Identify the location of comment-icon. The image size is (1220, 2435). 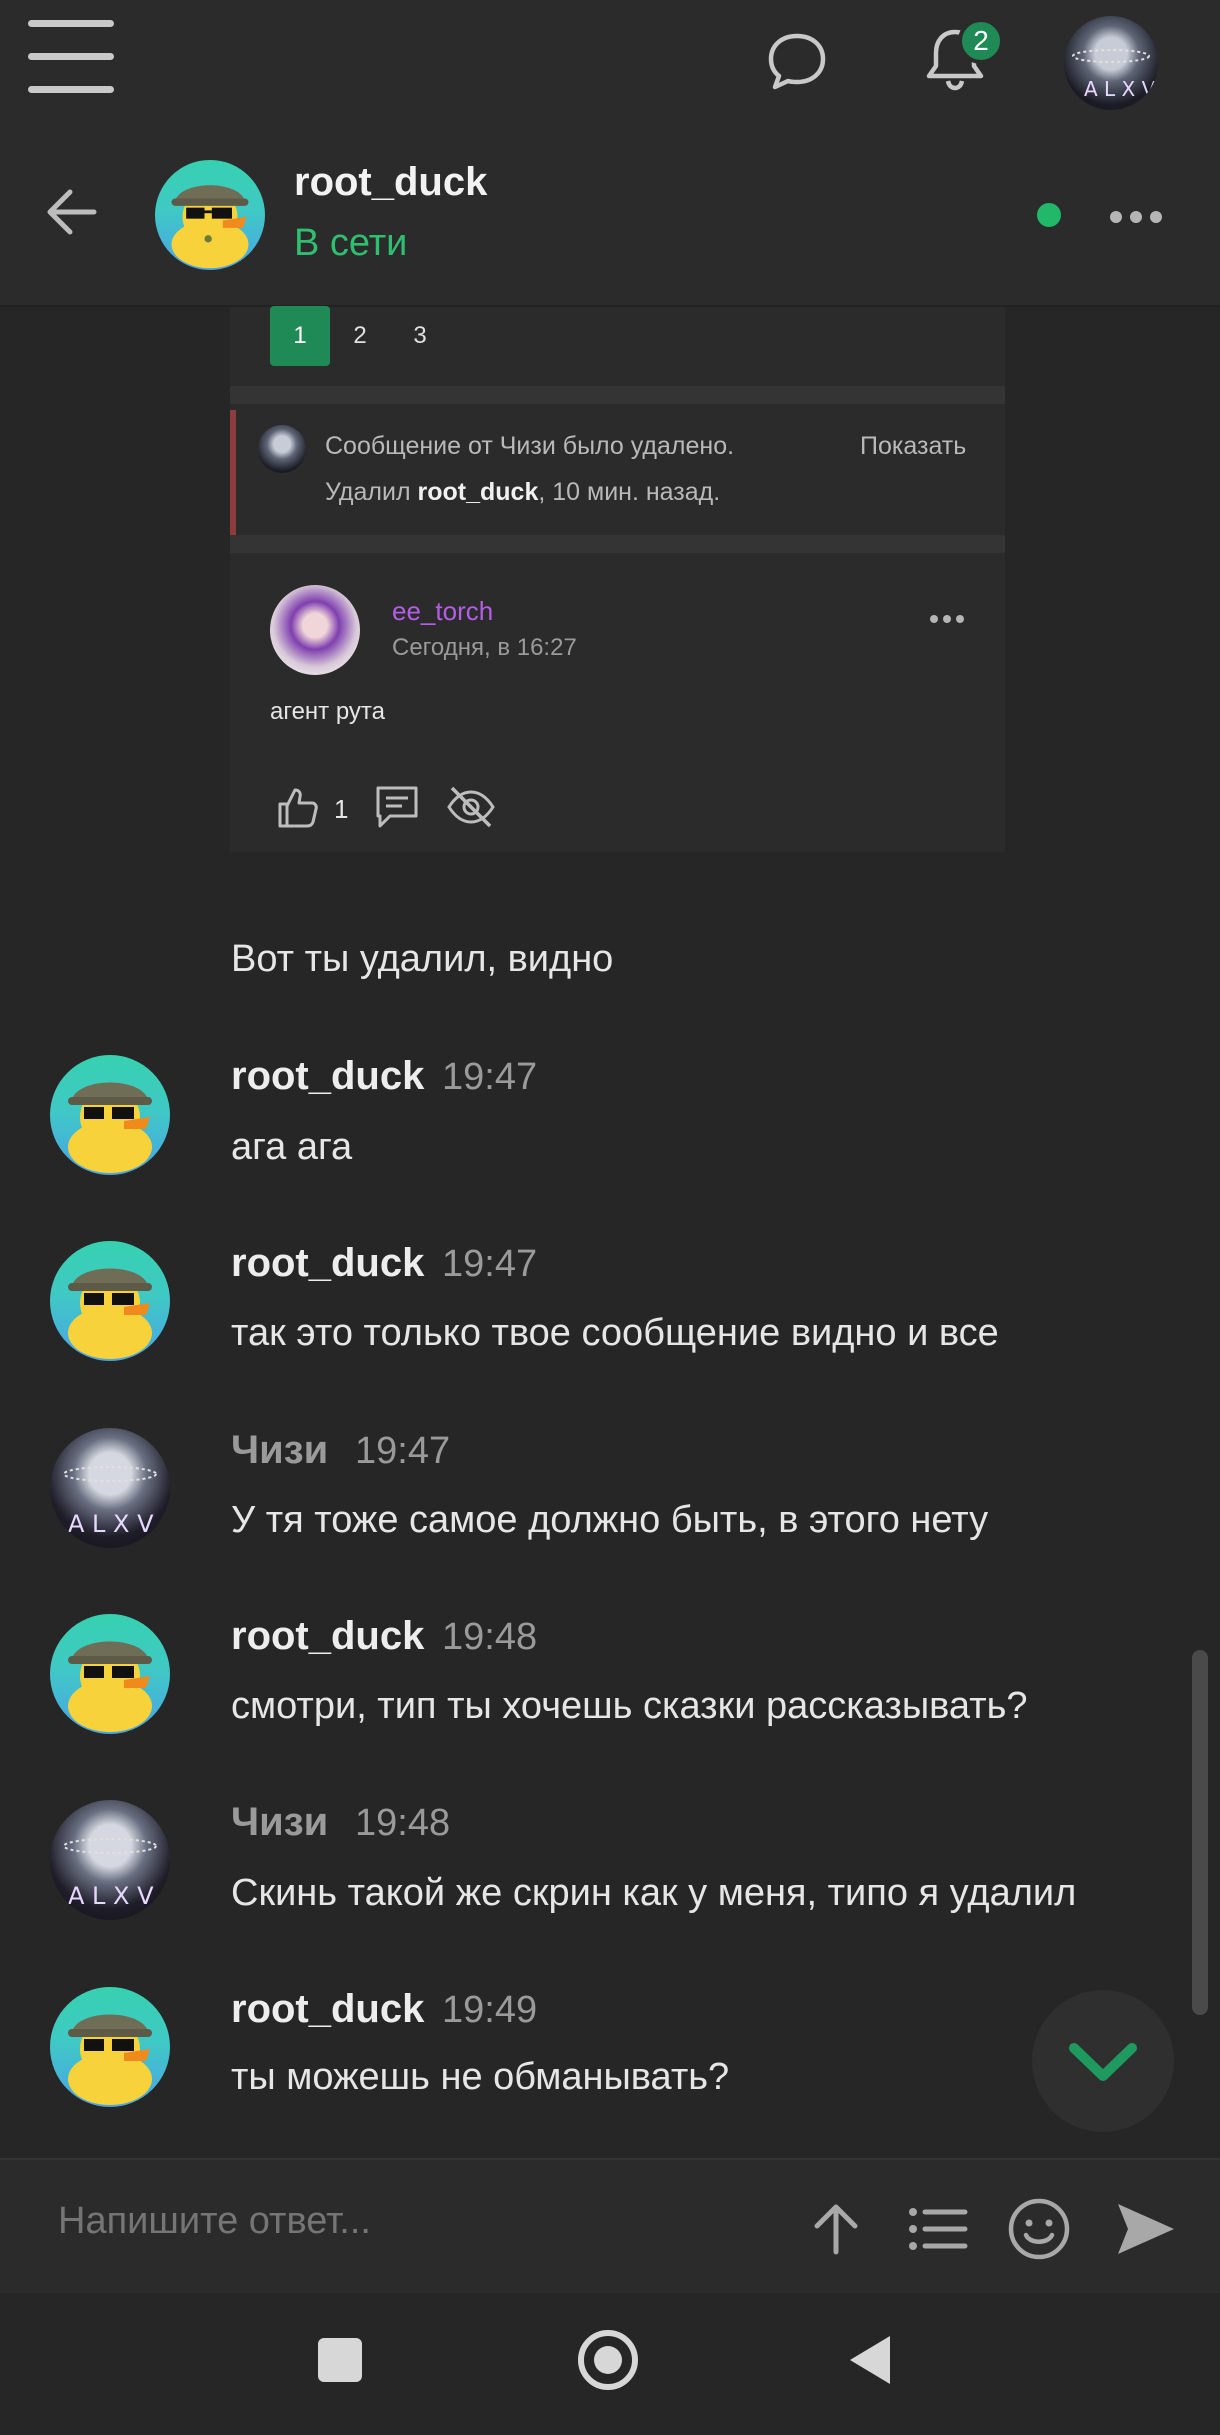
(397, 807).